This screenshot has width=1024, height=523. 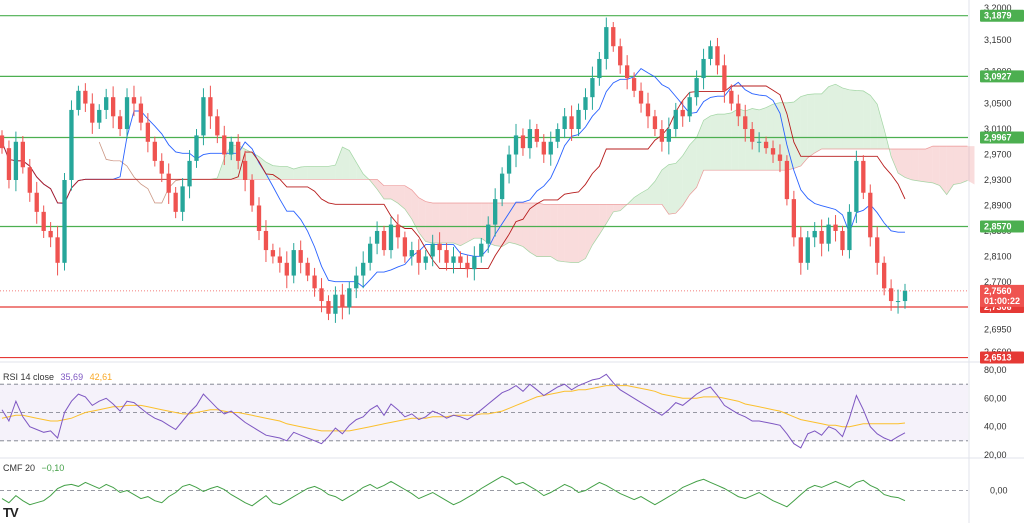 I want to click on rsi-legend-value: 35,69, so click(x=72, y=377).